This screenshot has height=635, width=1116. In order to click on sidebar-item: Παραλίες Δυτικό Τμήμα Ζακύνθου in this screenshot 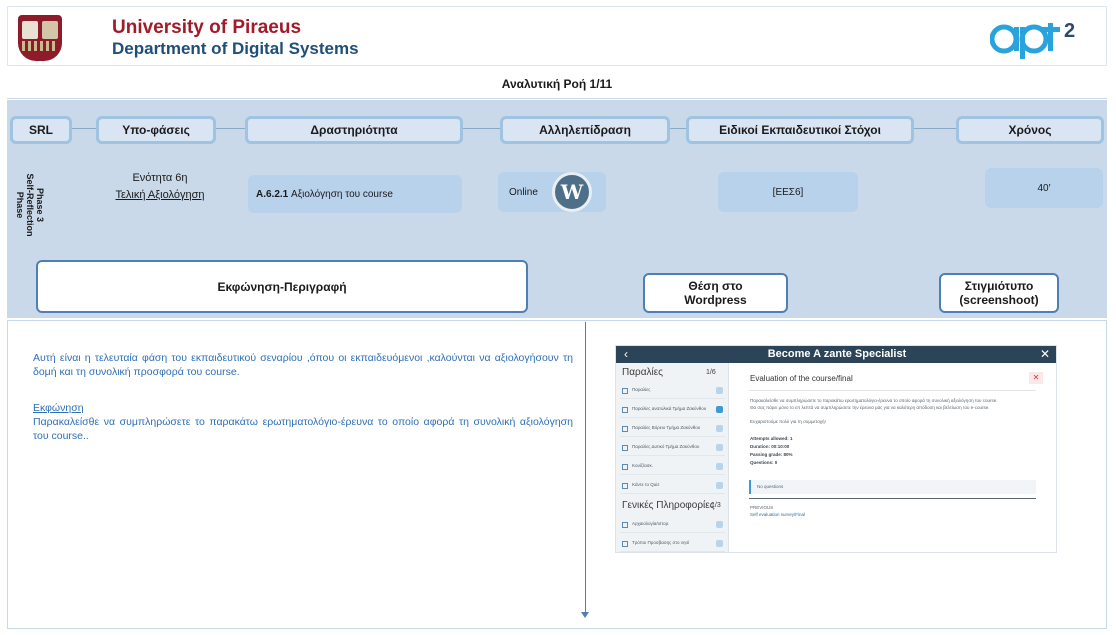, I will do `click(672, 448)`.